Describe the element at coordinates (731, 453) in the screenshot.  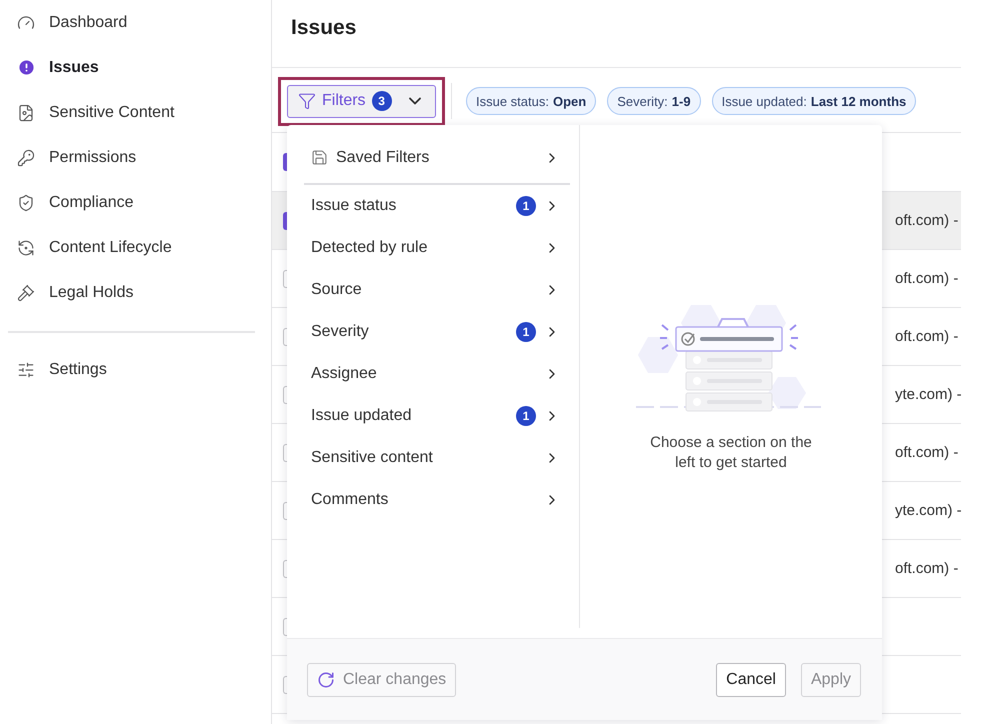
I see `empty-state-message: Choose a section on the left to get started` at that location.